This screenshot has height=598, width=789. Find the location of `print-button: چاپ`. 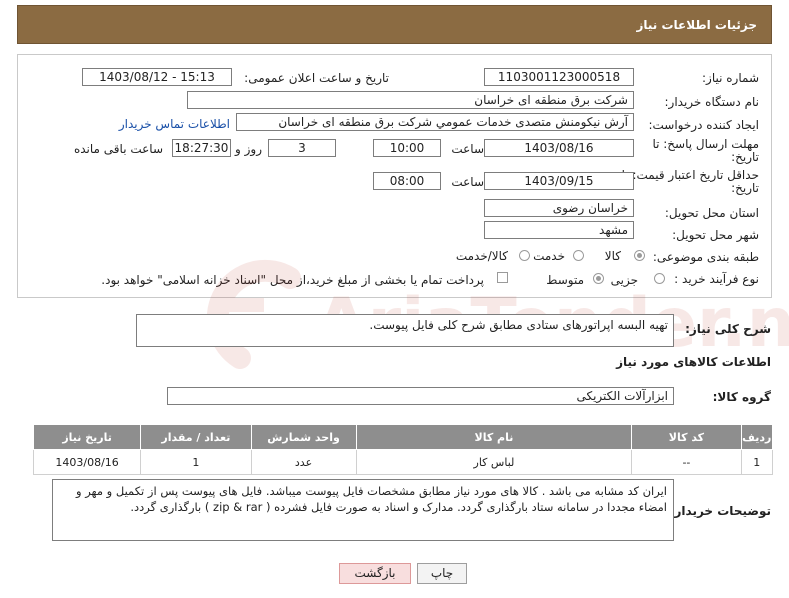

print-button: چاپ is located at coordinates (442, 573).